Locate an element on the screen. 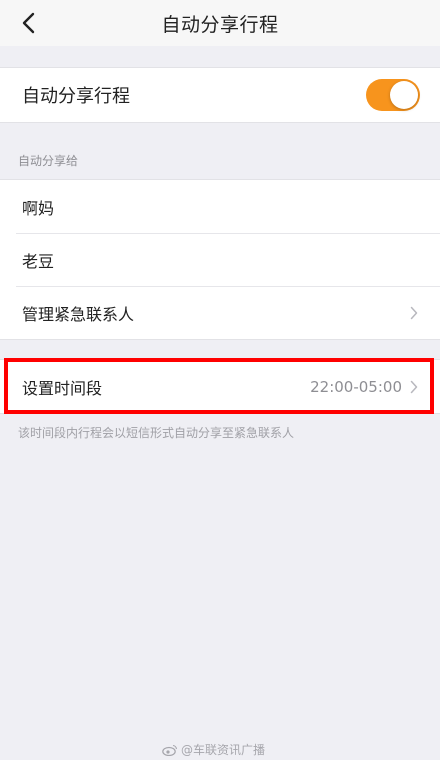 This screenshot has width=440, height=760. page-title: 自动分享行程 is located at coordinates (220, 24).